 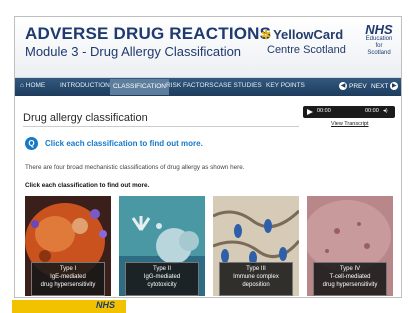 What do you see at coordinates (349, 112) in the screenshot?
I see `audio-player: 00:00 00:00 ◂)` at bounding box center [349, 112].